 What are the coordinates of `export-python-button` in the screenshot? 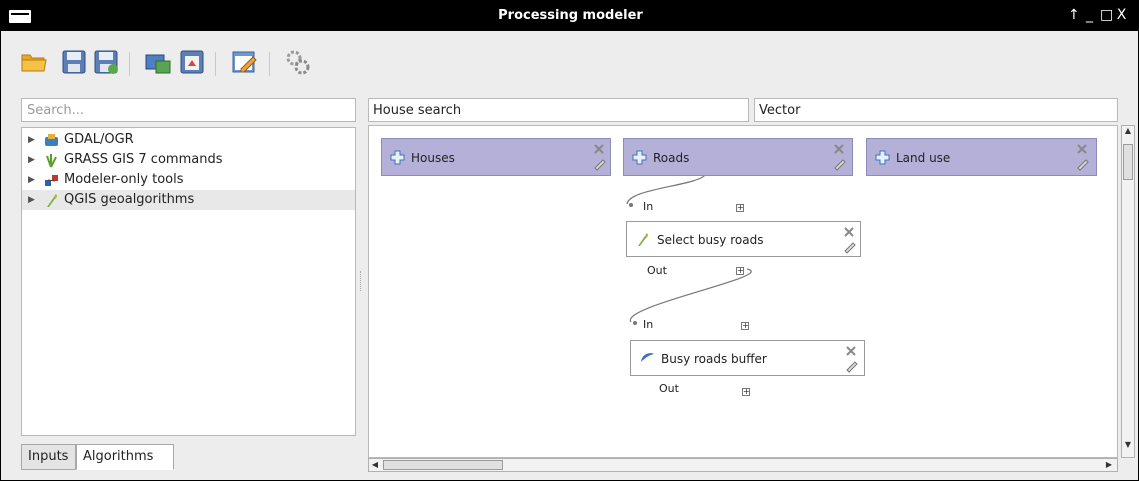 It's located at (192, 62).